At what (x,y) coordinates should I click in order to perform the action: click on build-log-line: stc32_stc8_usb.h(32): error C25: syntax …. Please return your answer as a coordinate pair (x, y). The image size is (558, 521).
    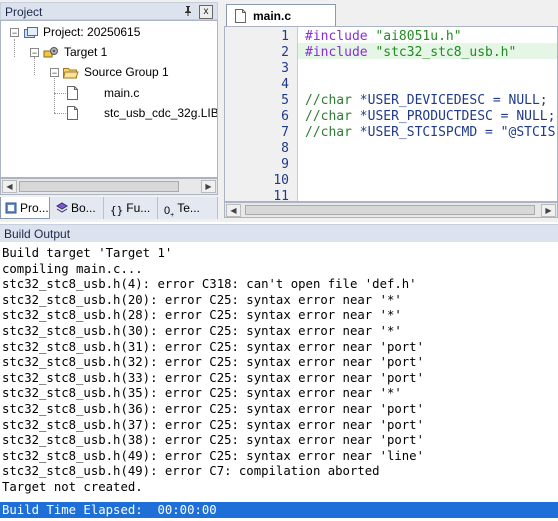
    Looking at the image, I should click on (213, 362).